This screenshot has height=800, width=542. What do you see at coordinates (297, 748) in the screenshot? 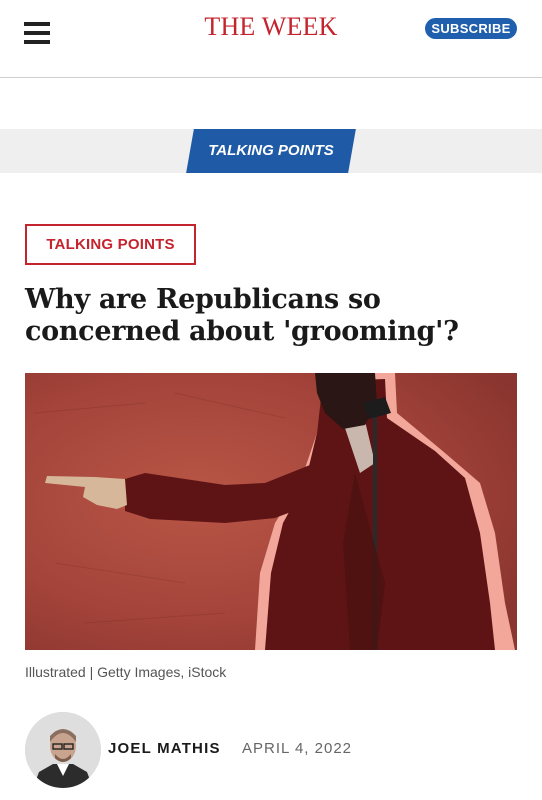
I see `publish-date: APRIL 4, 2022` at bounding box center [297, 748].